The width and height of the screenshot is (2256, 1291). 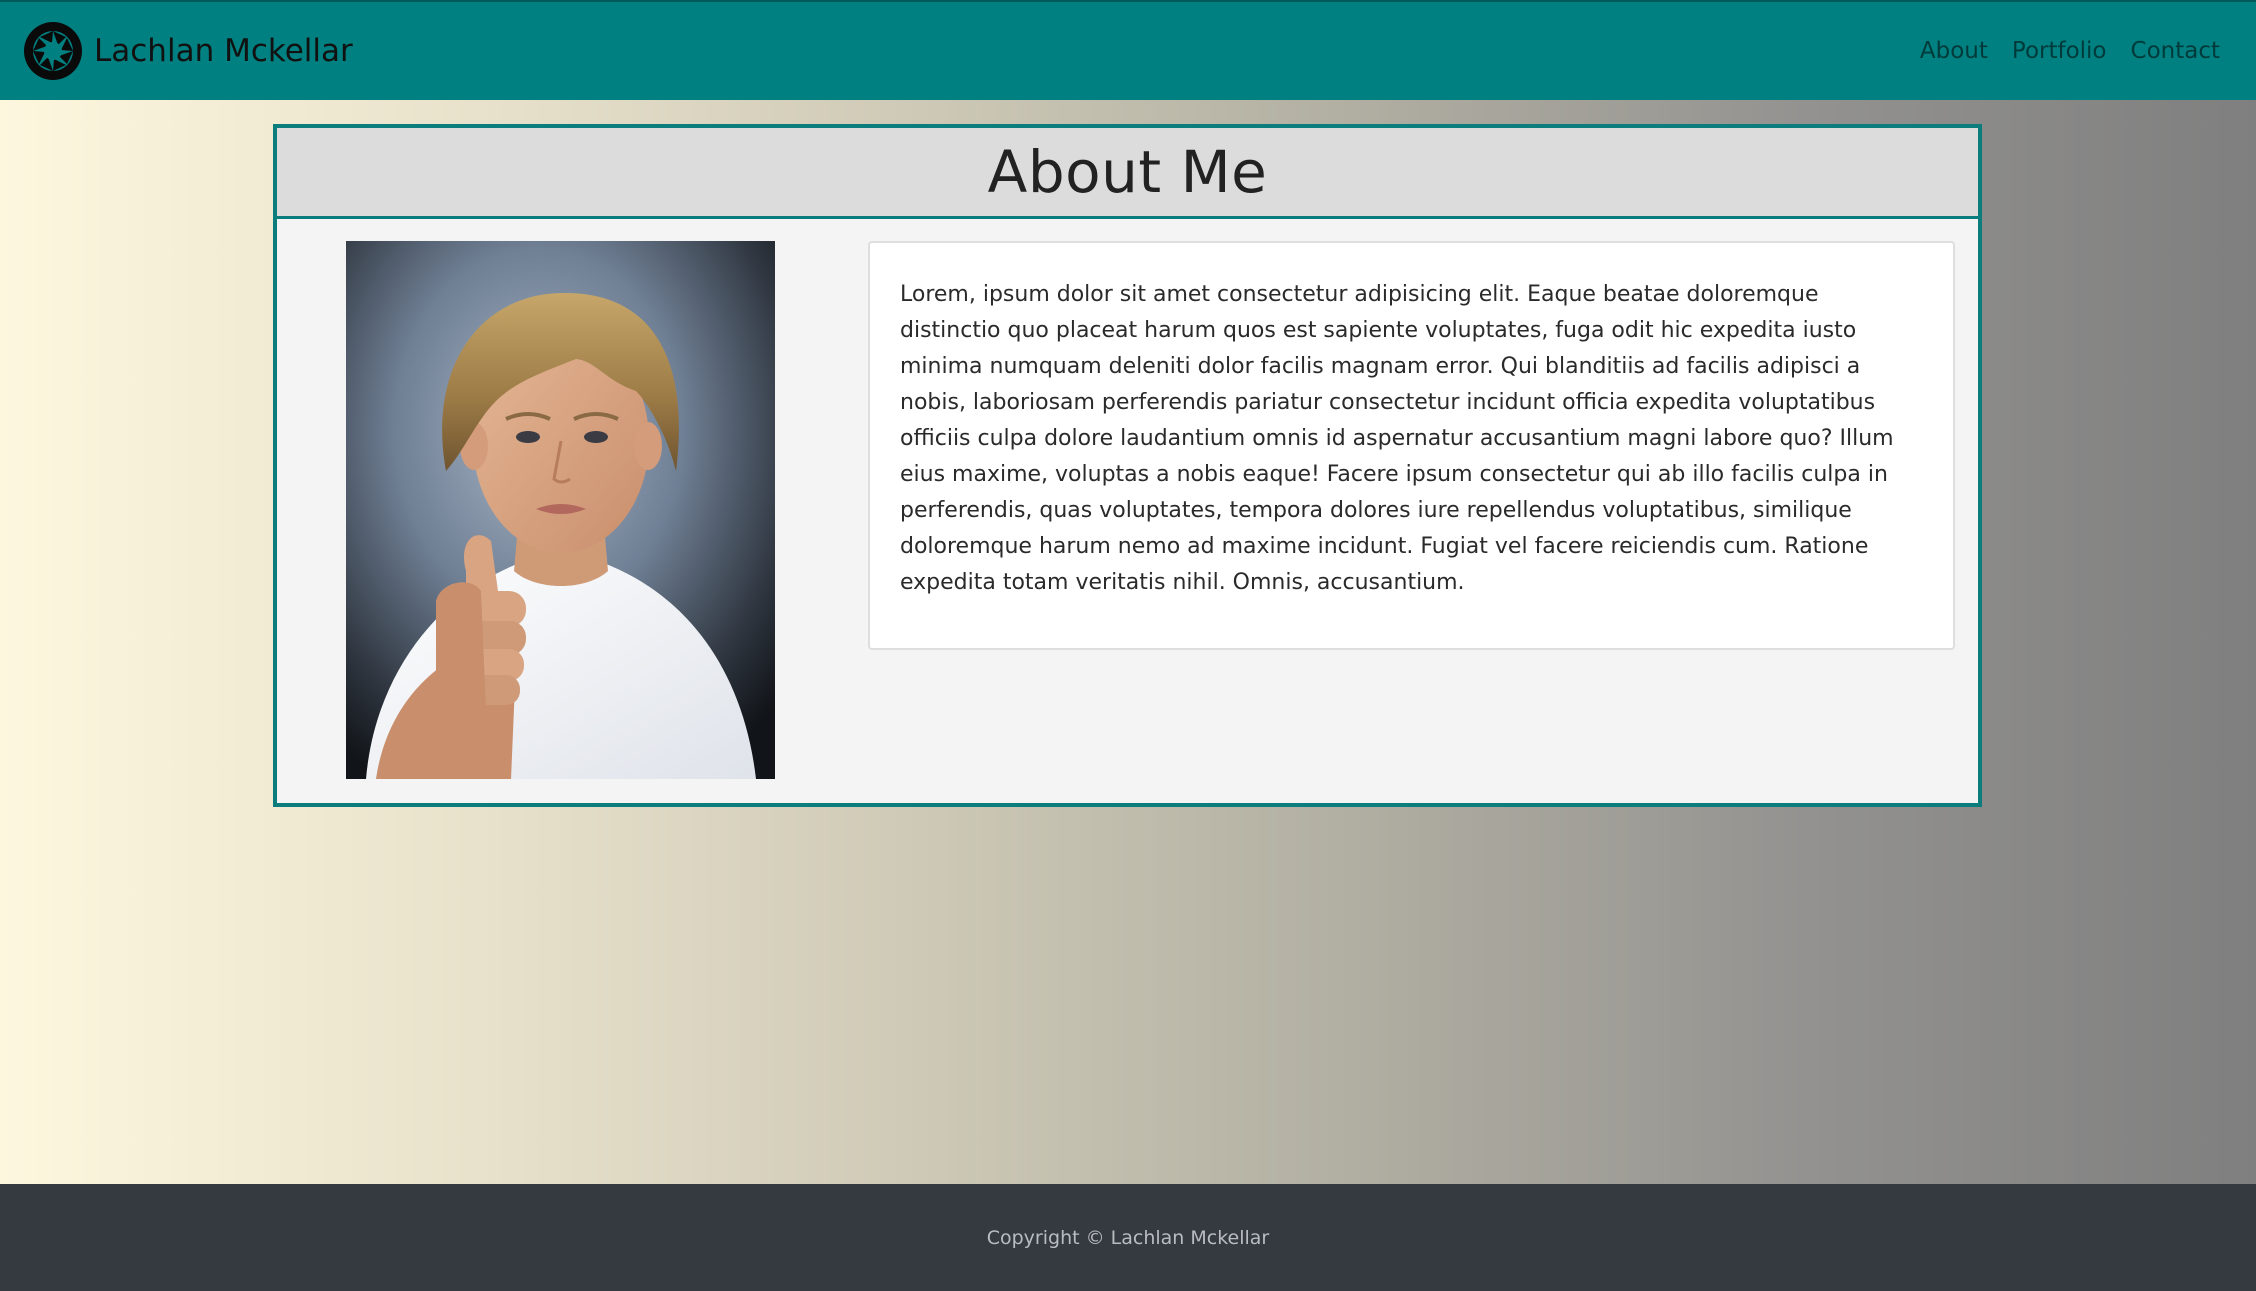 I want to click on brand-link: Lachlan Mckellar, so click(x=187, y=51).